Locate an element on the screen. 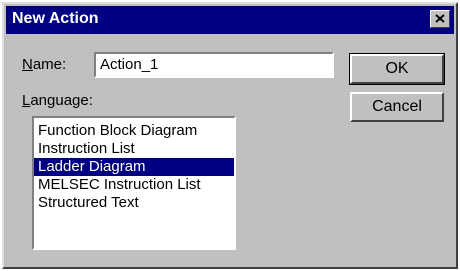 The width and height of the screenshot is (460, 271). dialog-title: New Action is located at coordinates (55, 18).